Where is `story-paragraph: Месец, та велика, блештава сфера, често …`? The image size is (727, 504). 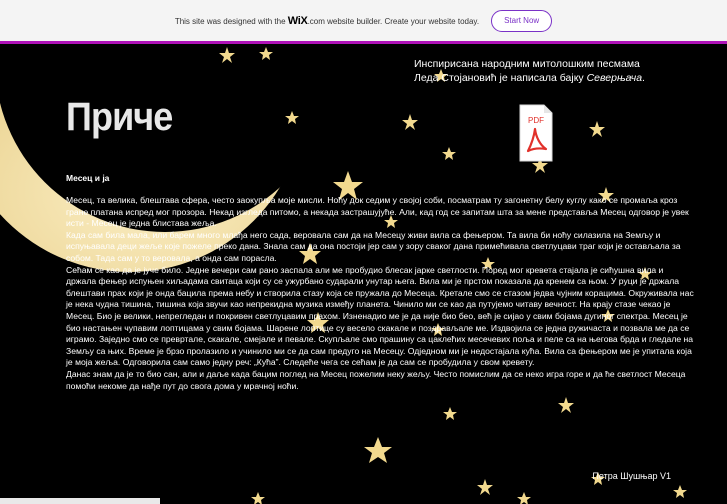 story-paragraph: Месец, та велика, блештава сфера, често … is located at coordinates (377, 212).